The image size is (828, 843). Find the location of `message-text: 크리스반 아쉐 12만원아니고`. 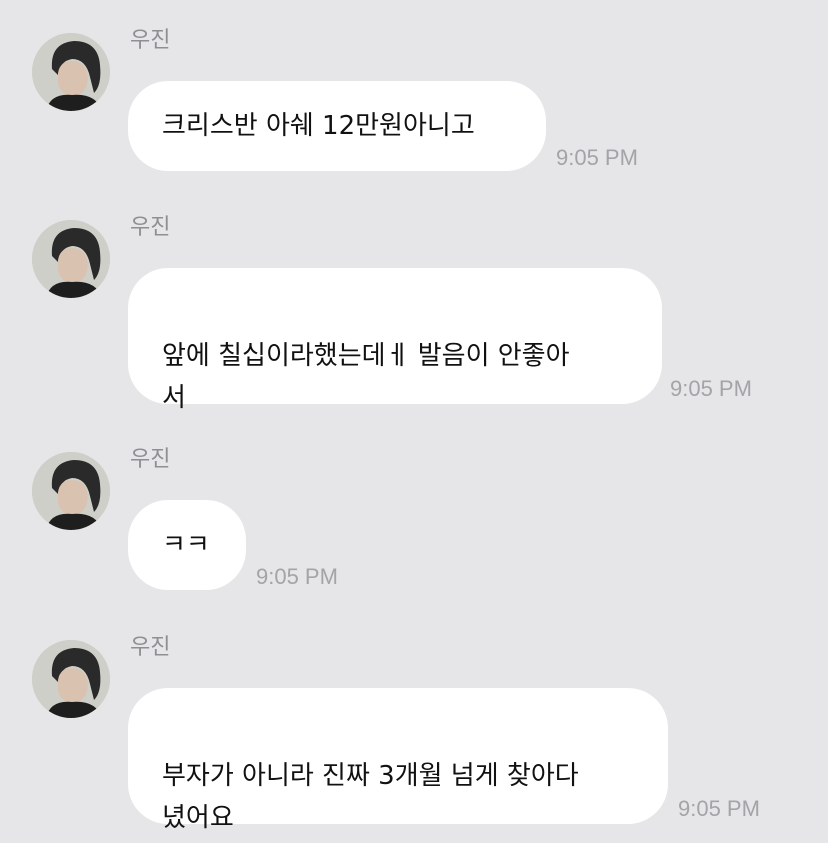

message-text: 크리스반 아쉐 12만원아니고 is located at coordinates (318, 126).